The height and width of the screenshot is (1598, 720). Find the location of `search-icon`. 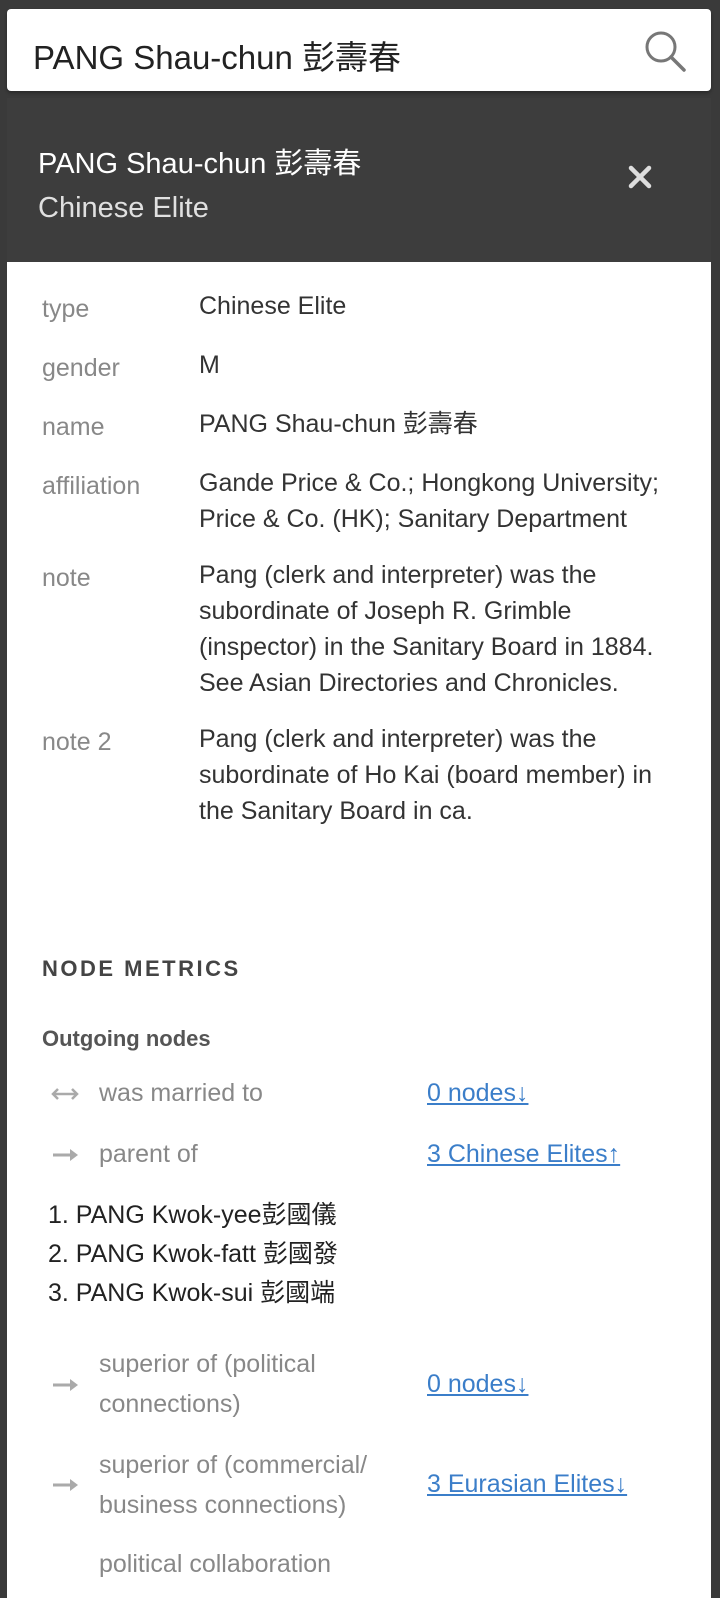

search-icon is located at coordinates (665, 51).